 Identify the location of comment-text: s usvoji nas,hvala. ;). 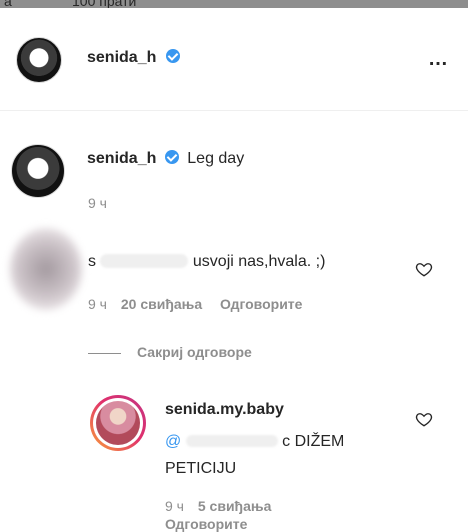
(206, 262).